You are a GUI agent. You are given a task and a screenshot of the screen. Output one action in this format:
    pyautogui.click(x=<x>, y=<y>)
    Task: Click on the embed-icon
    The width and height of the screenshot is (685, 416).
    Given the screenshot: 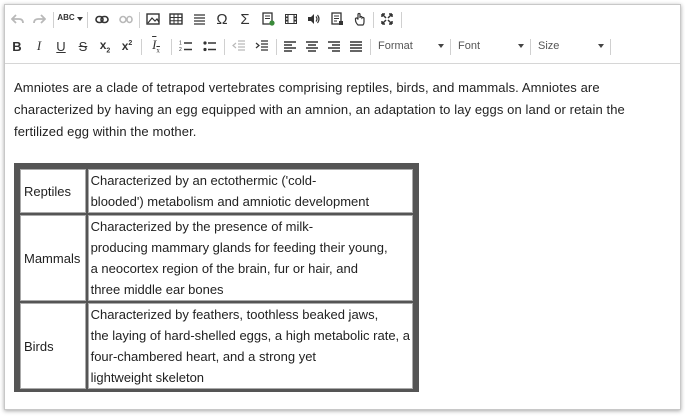 What is the action you would take?
    pyautogui.click(x=336, y=18)
    